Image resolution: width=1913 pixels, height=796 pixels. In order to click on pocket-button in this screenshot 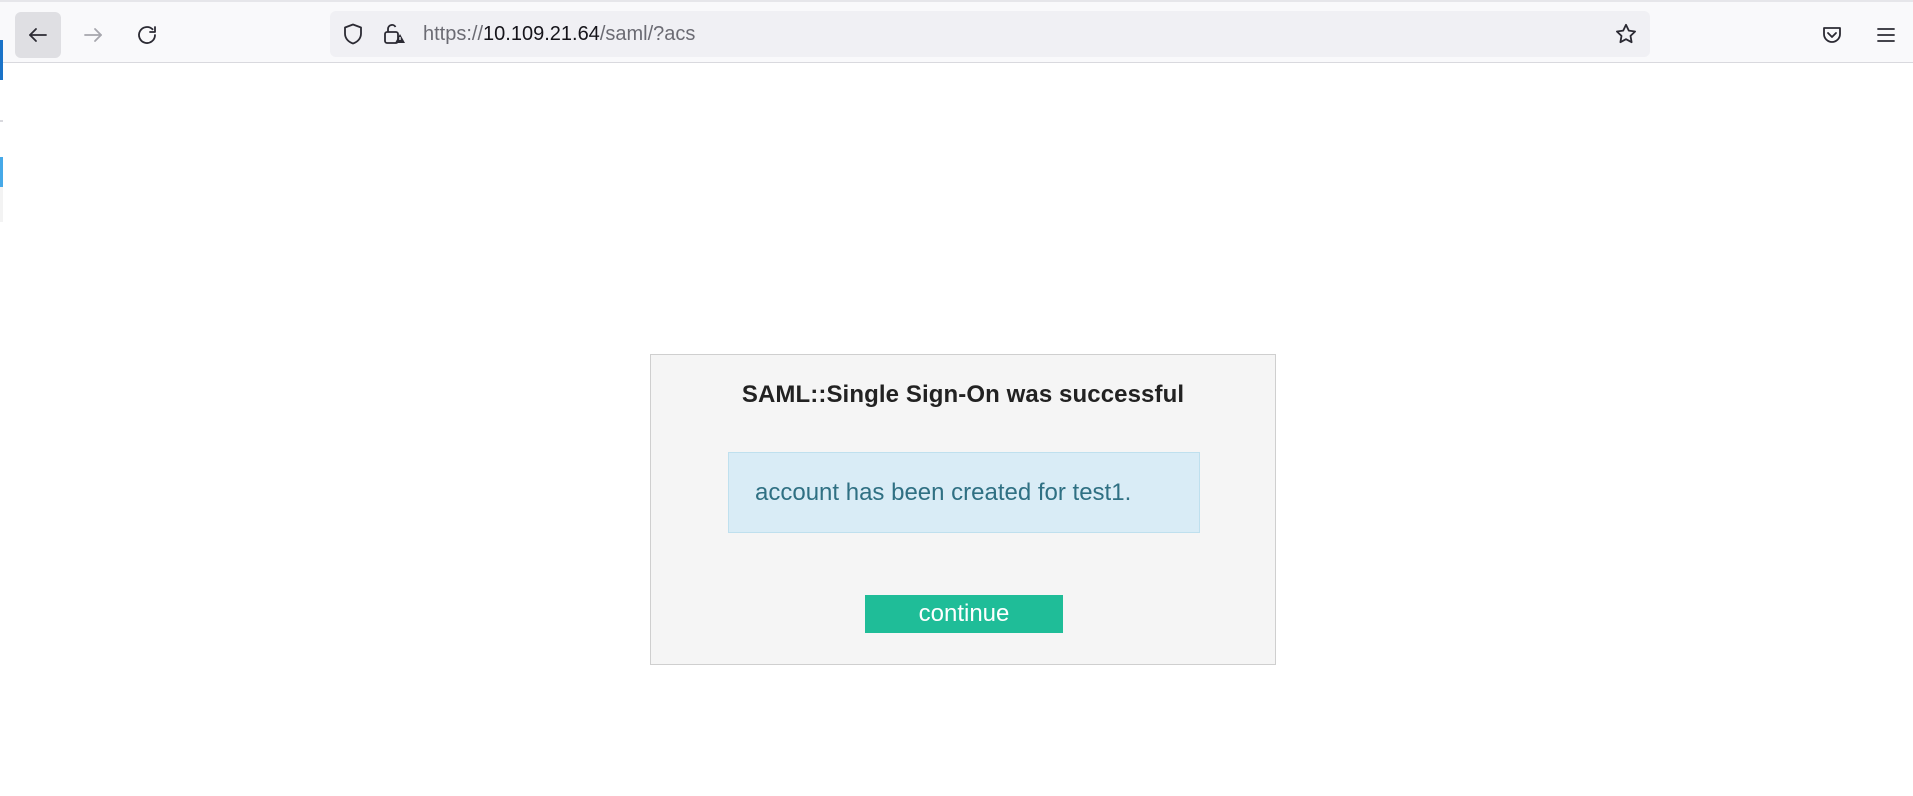, I will do `click(1832, 35)`.